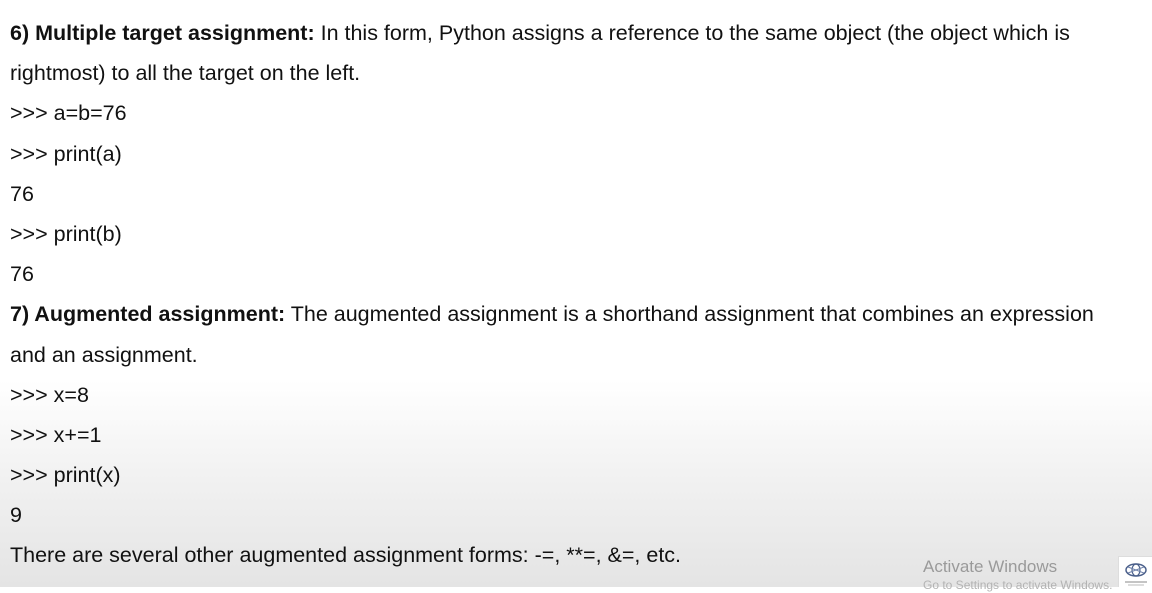 Image resolution: width=1152 pixels, height=593 pixels. Describe the element at coordinates (990, 566) in the screenshot. I see `watermark-title: Activate Windows` at that location.